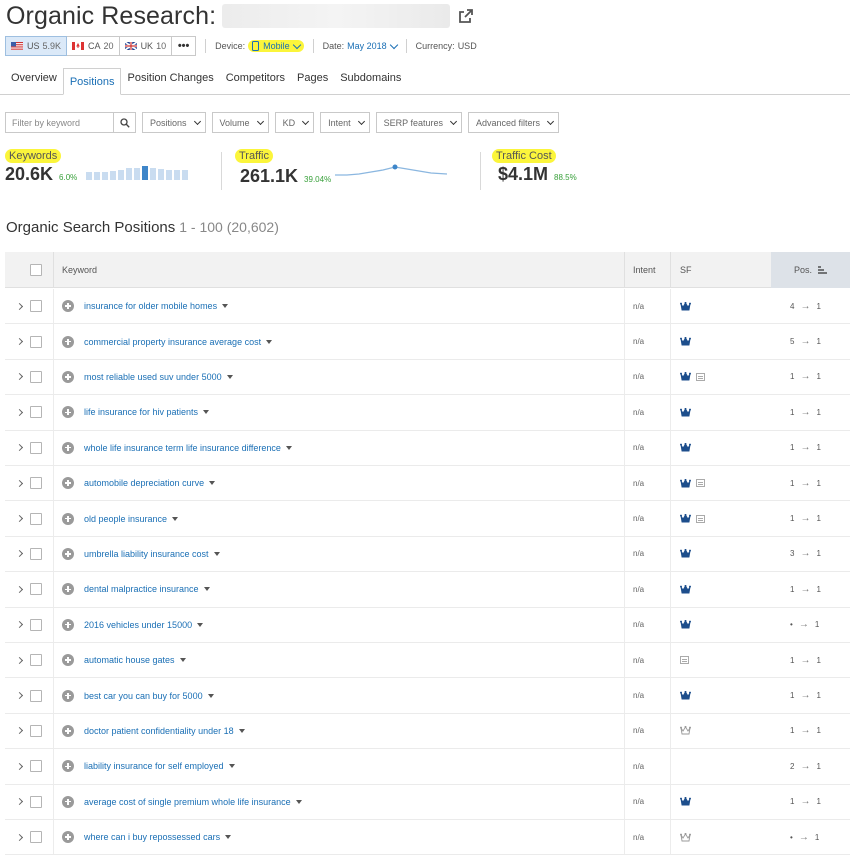 The image size is (850, 857). Describe the element at coordinates (534, 167) in the screenshot. I see `traffic-cost-stat: Traffic Cost $4.1M 88.5%` at that location.